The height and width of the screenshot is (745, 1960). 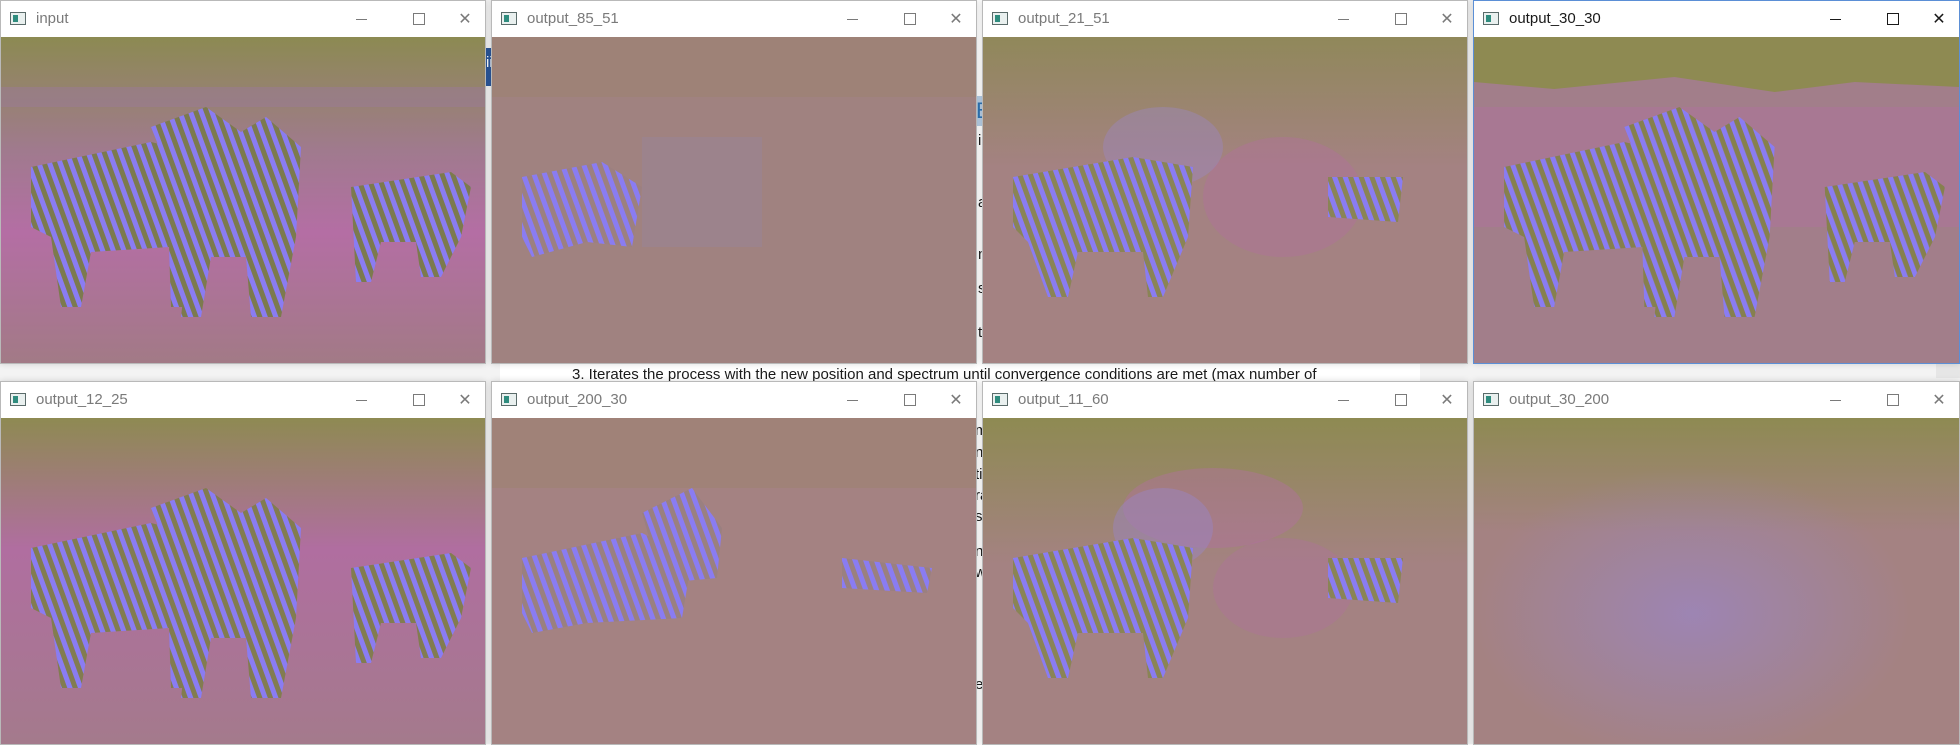 I want to click on window-output-12-25: output_12_25 ✕, so click(x=243, y=563).